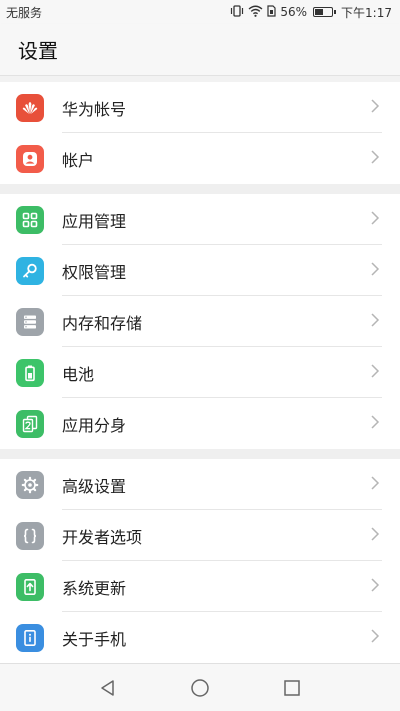 The width and height of the screenshot is (400, 711). Describe the element at coordinates (30, 270) in the screenshot. I see `key-icon` at that location.